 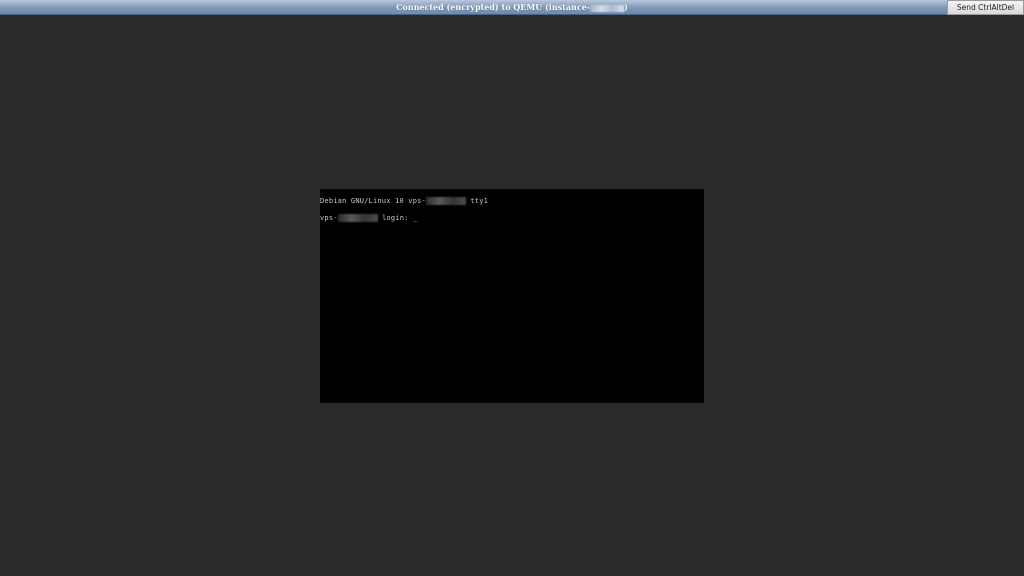 I want to click on redacted-instance-id, so click(x=607, y=8).